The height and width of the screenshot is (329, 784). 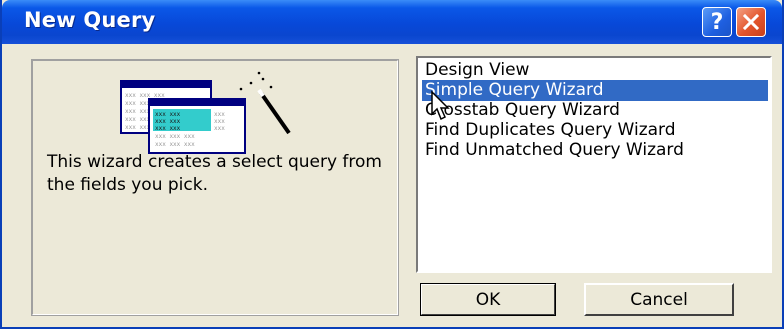 What do you see at coordinates (595, 70) in the screenshot?
I see `list-item-design-view: Design View` at bounding box center [595, 70].